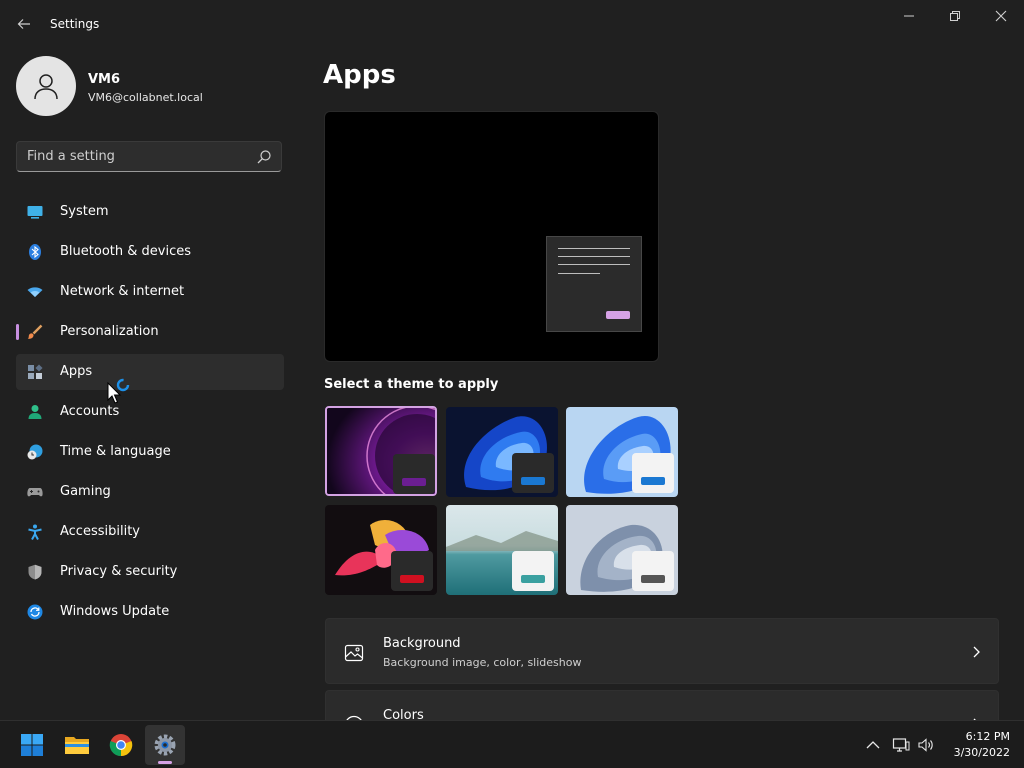 The height and width of the screenshot is (768, 1024). What do you see at coordinates (125, 251) in the screenshot?
I see `sidebar-item-label: Bluetooth & devices` at bounding box center [125, 251].